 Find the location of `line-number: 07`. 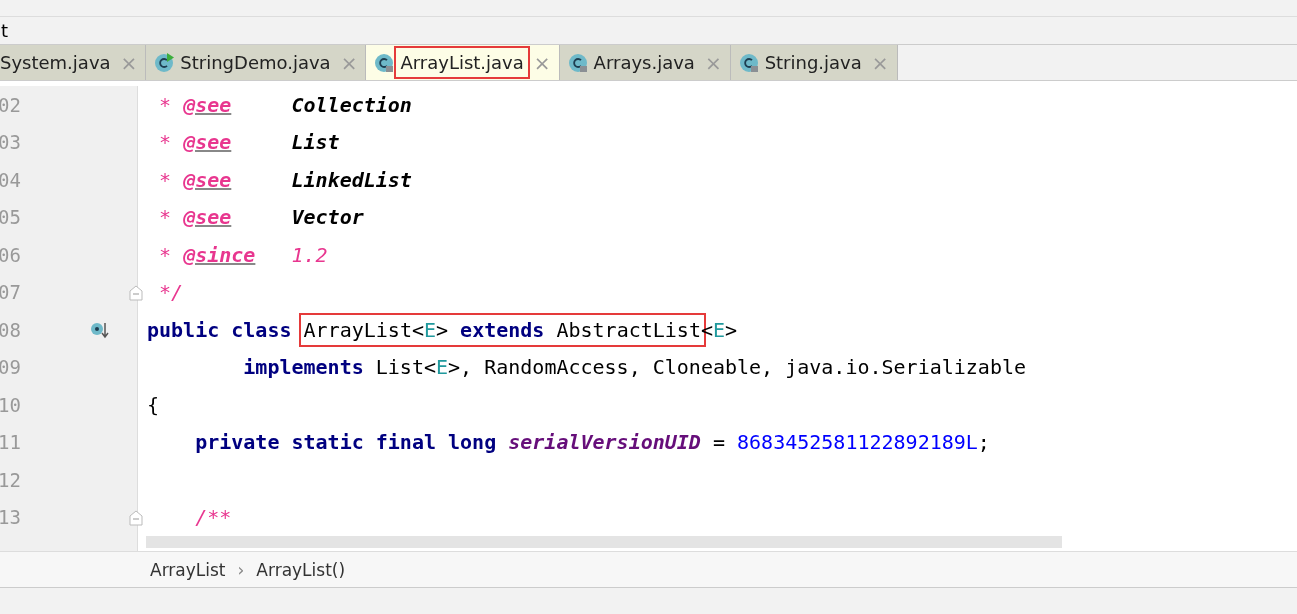

line-number: 07 is located at coordinates (10, 292).